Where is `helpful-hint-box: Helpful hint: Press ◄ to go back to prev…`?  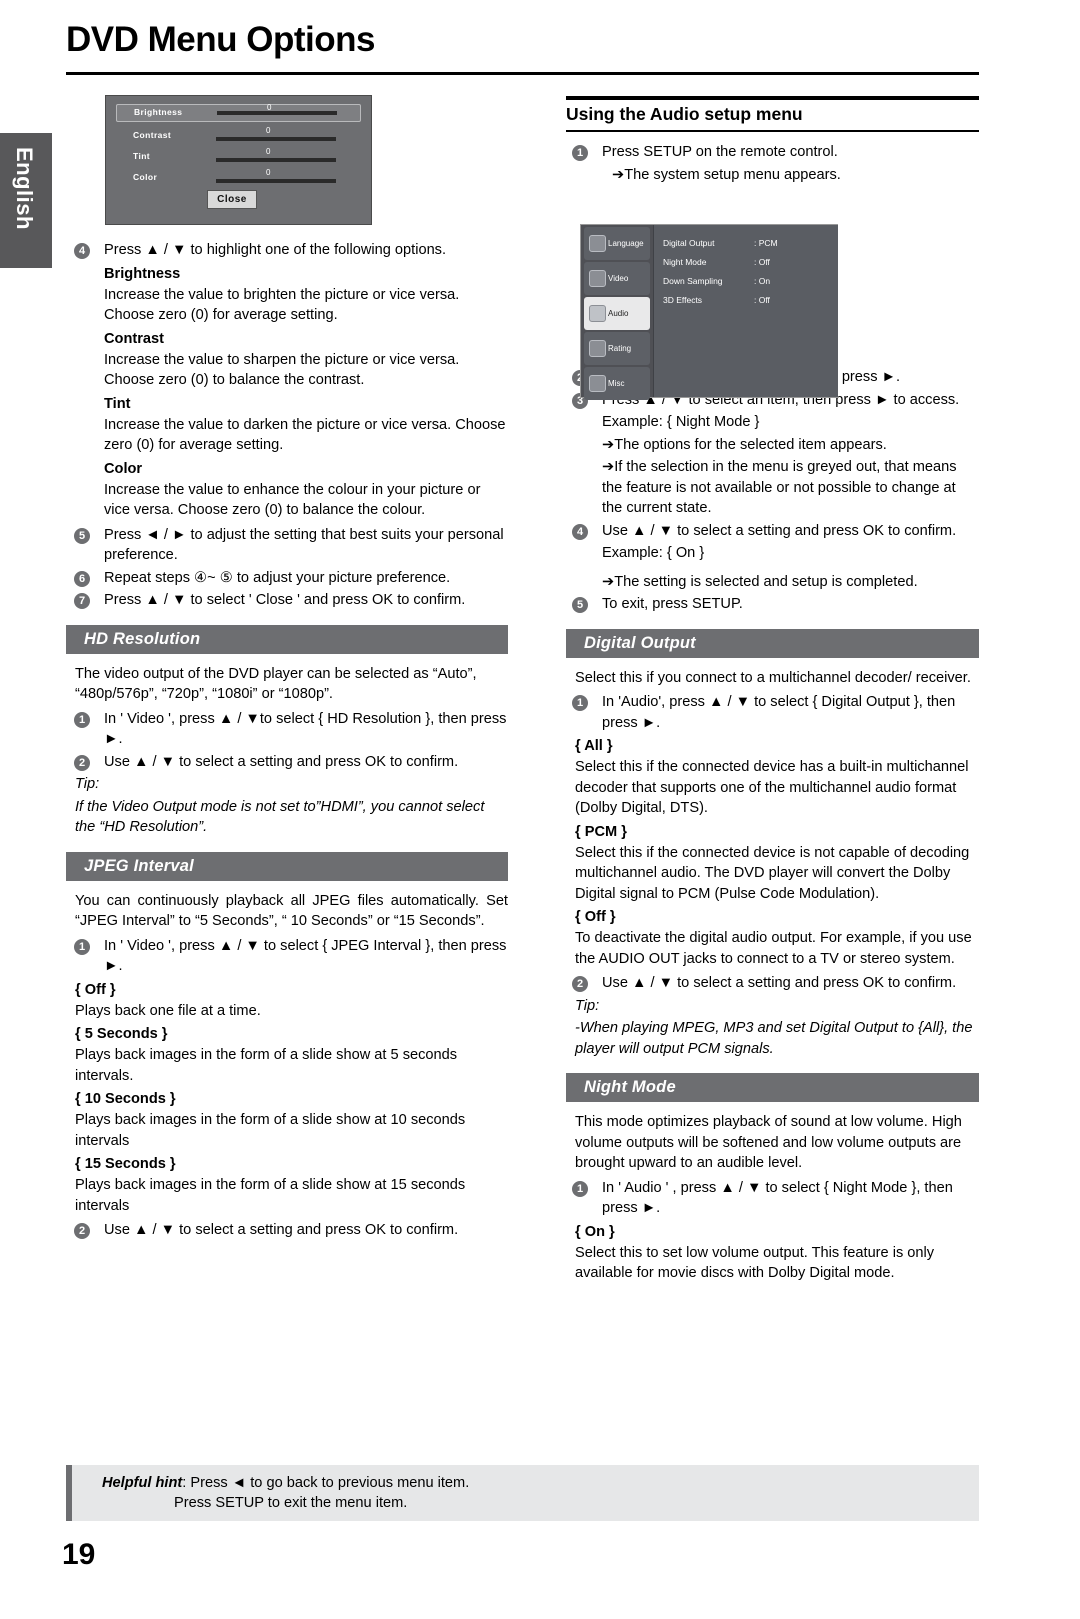
helpful-hint-box: Helpful hint: Press ◄ to go back to prev… is located at coordinates (522, 1493).